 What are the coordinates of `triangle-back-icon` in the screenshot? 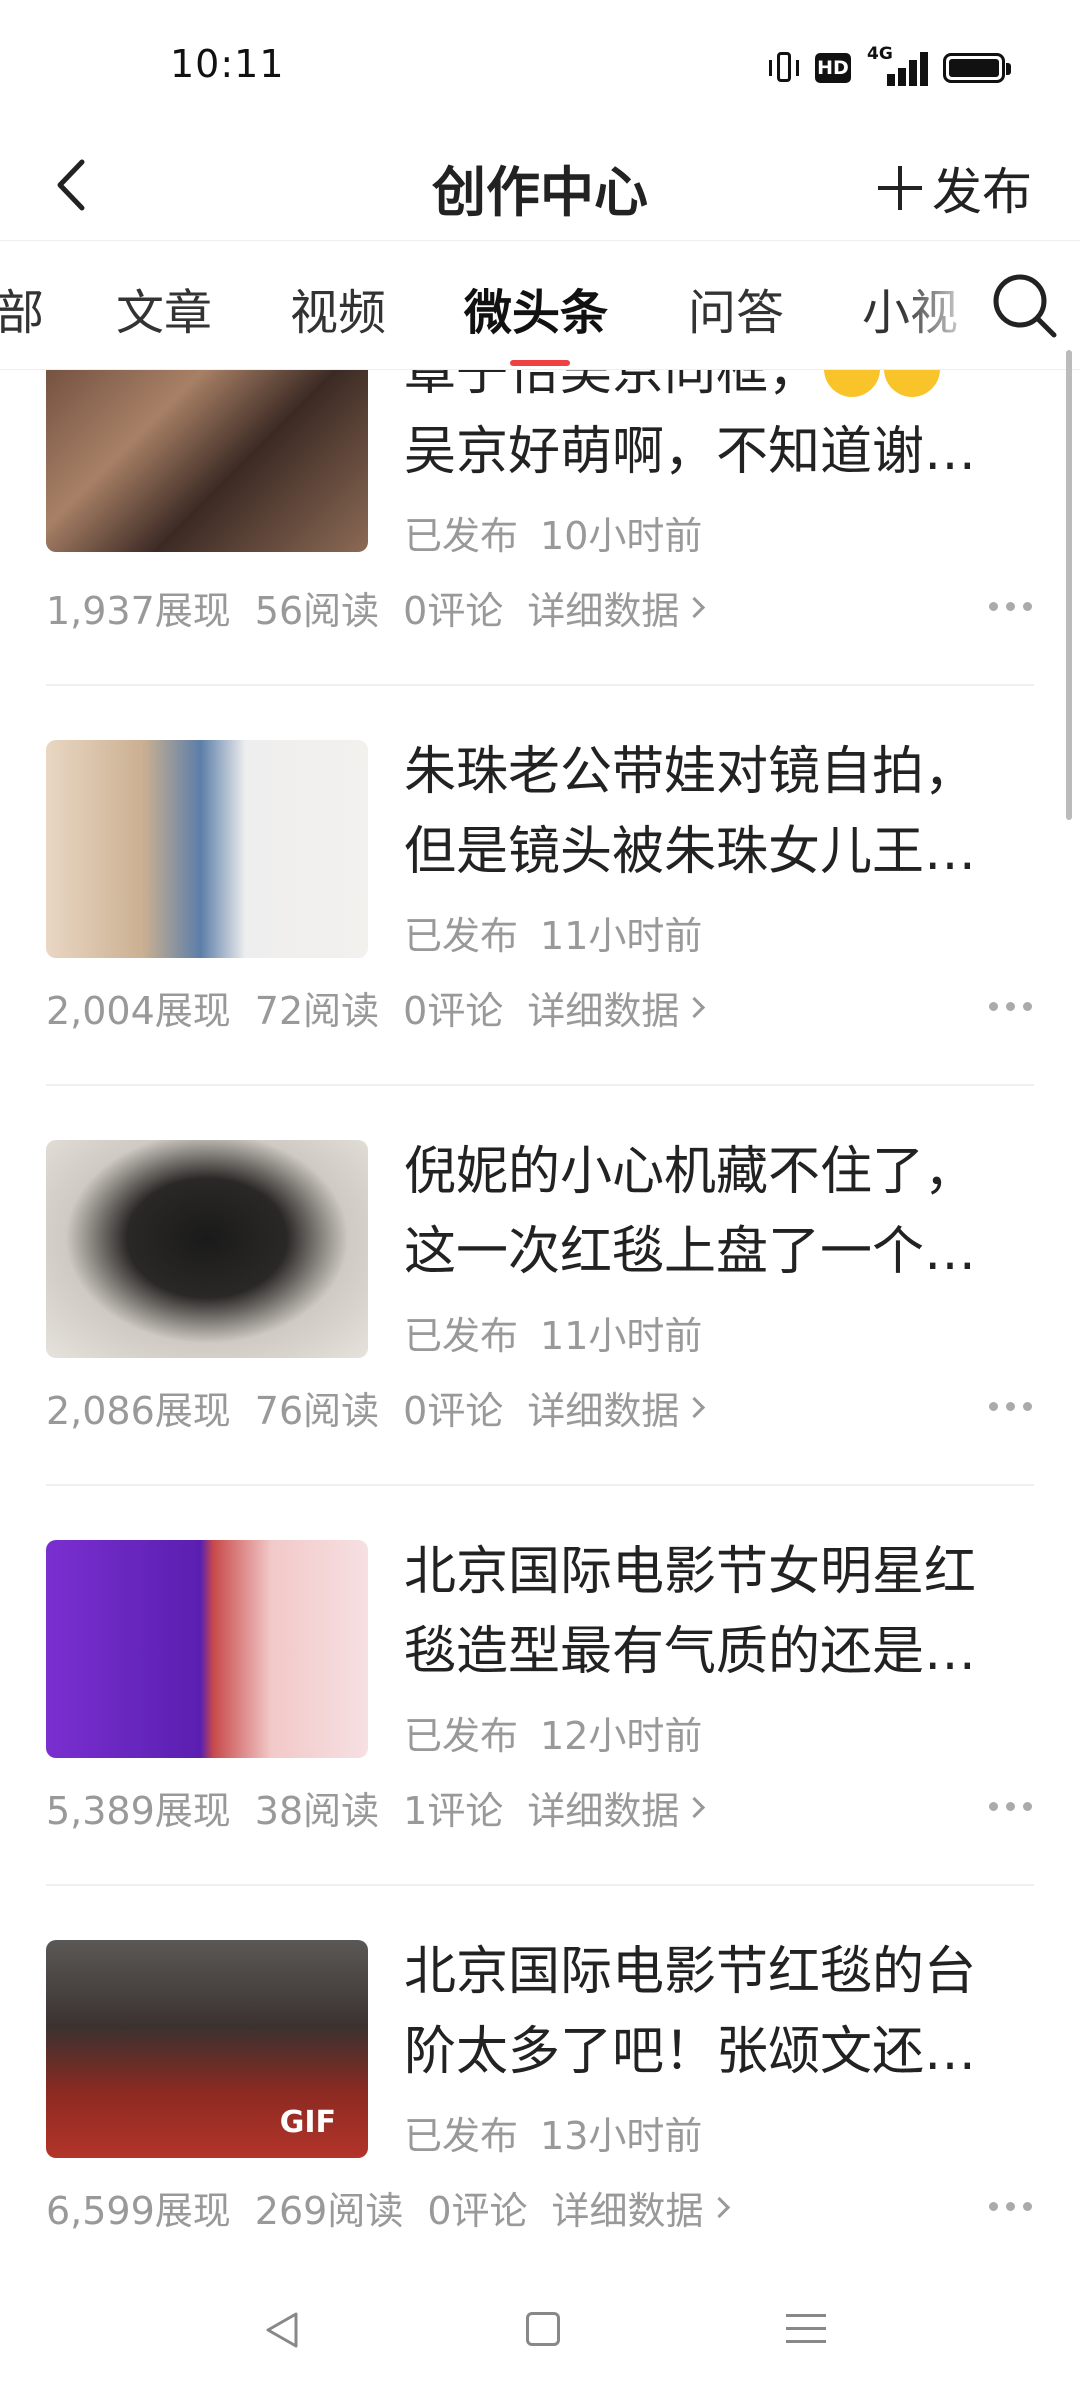 It's located at (282, 2330).